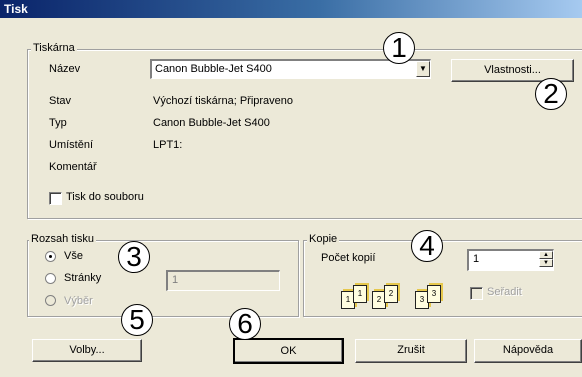 The width and height of the screenshot is (582, 377). I want to click on copies-count-input: 1 ▲ ▼, so click(510, 260).